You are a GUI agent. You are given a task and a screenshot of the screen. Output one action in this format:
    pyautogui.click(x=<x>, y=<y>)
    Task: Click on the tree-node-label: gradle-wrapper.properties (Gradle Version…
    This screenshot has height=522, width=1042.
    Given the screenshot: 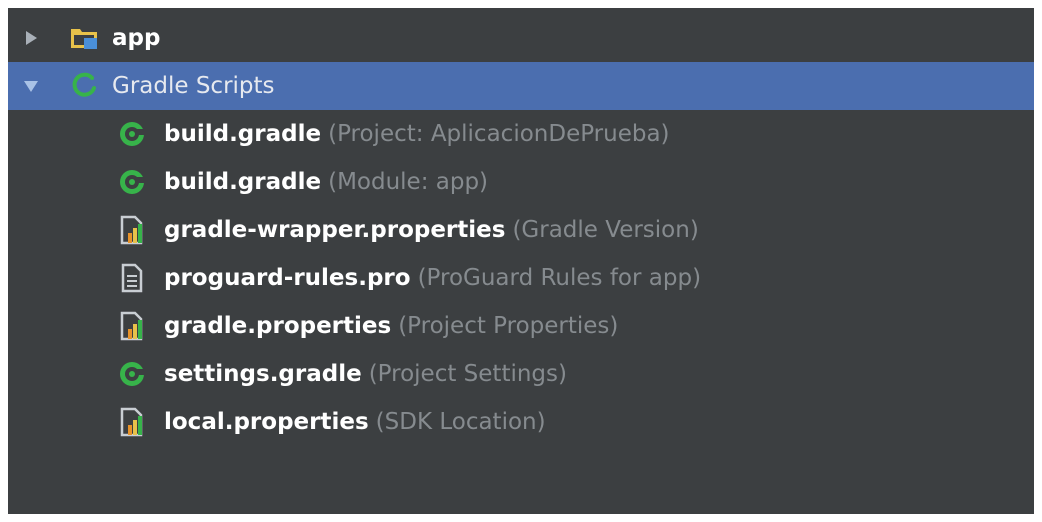 What is the action you would take?
    pyautogui.click(x=431, y=230)
    